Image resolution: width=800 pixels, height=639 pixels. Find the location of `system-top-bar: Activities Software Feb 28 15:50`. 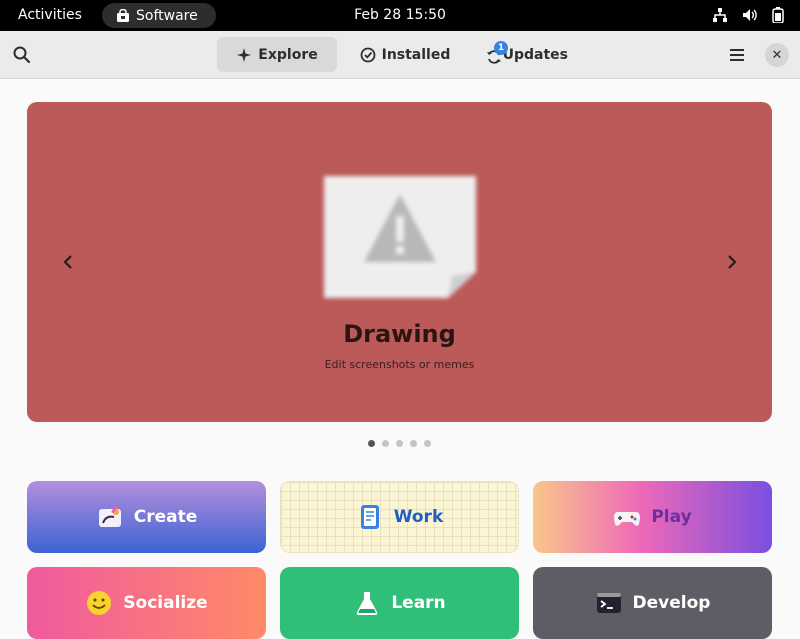

system-top-bar: Activities Software Feb 28 15:50 is located at coordinates (400, 15).